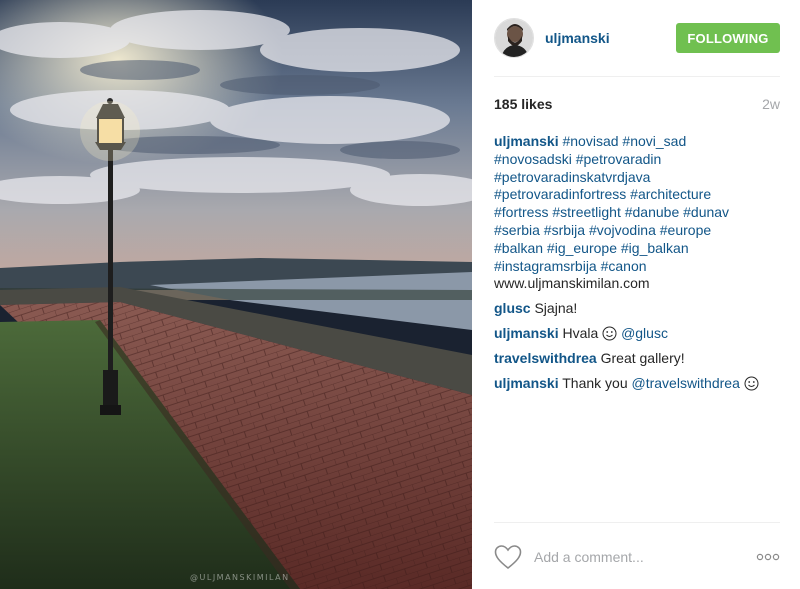 The width and height of the screenshot is (800, 589). I want to click on comment-item: uljmanski Thank you @travelswithdrea, so click(639, 384).